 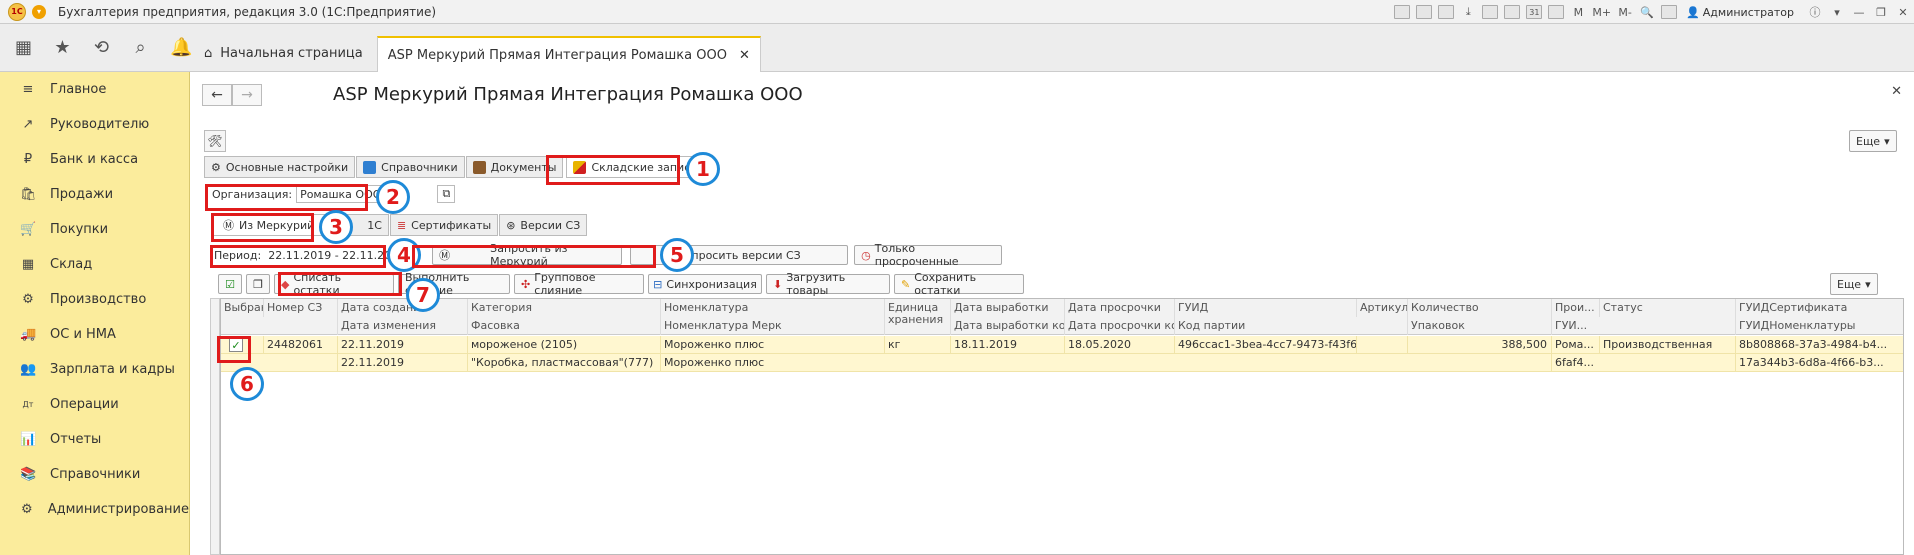 What do you see at coordinates (1669, 12) in the screenshot?
I see `layout-icon` at bounding box center [1669, 12].